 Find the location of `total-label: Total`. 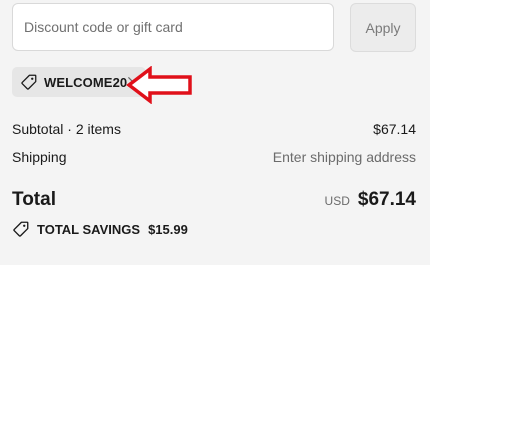

total-label: Total is located at coordinates (34, 199).